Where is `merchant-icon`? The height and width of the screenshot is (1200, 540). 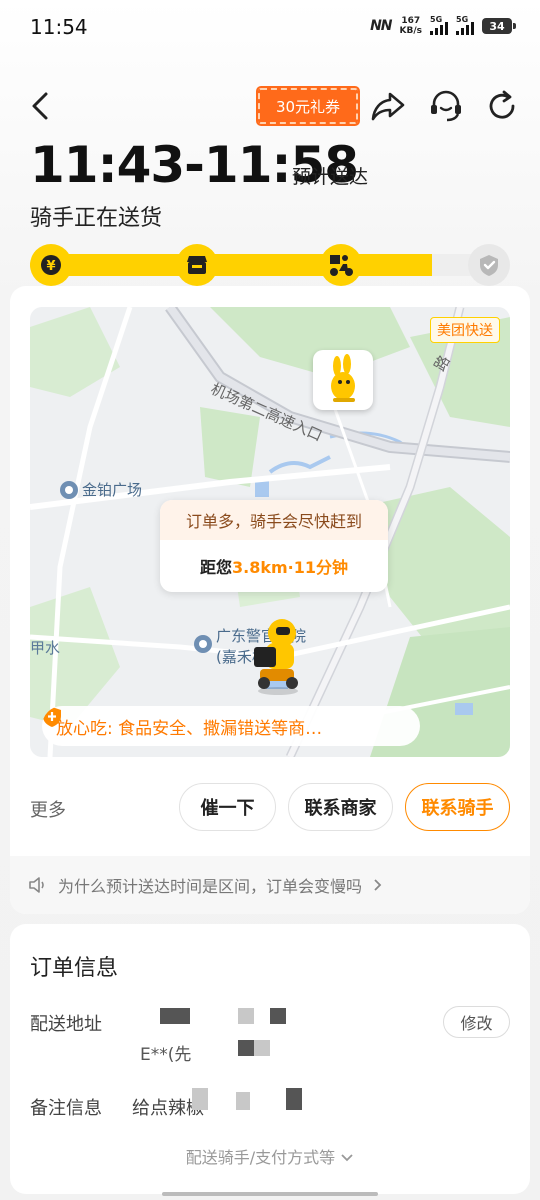 merchant-icon is located at coordinates (197, 265).